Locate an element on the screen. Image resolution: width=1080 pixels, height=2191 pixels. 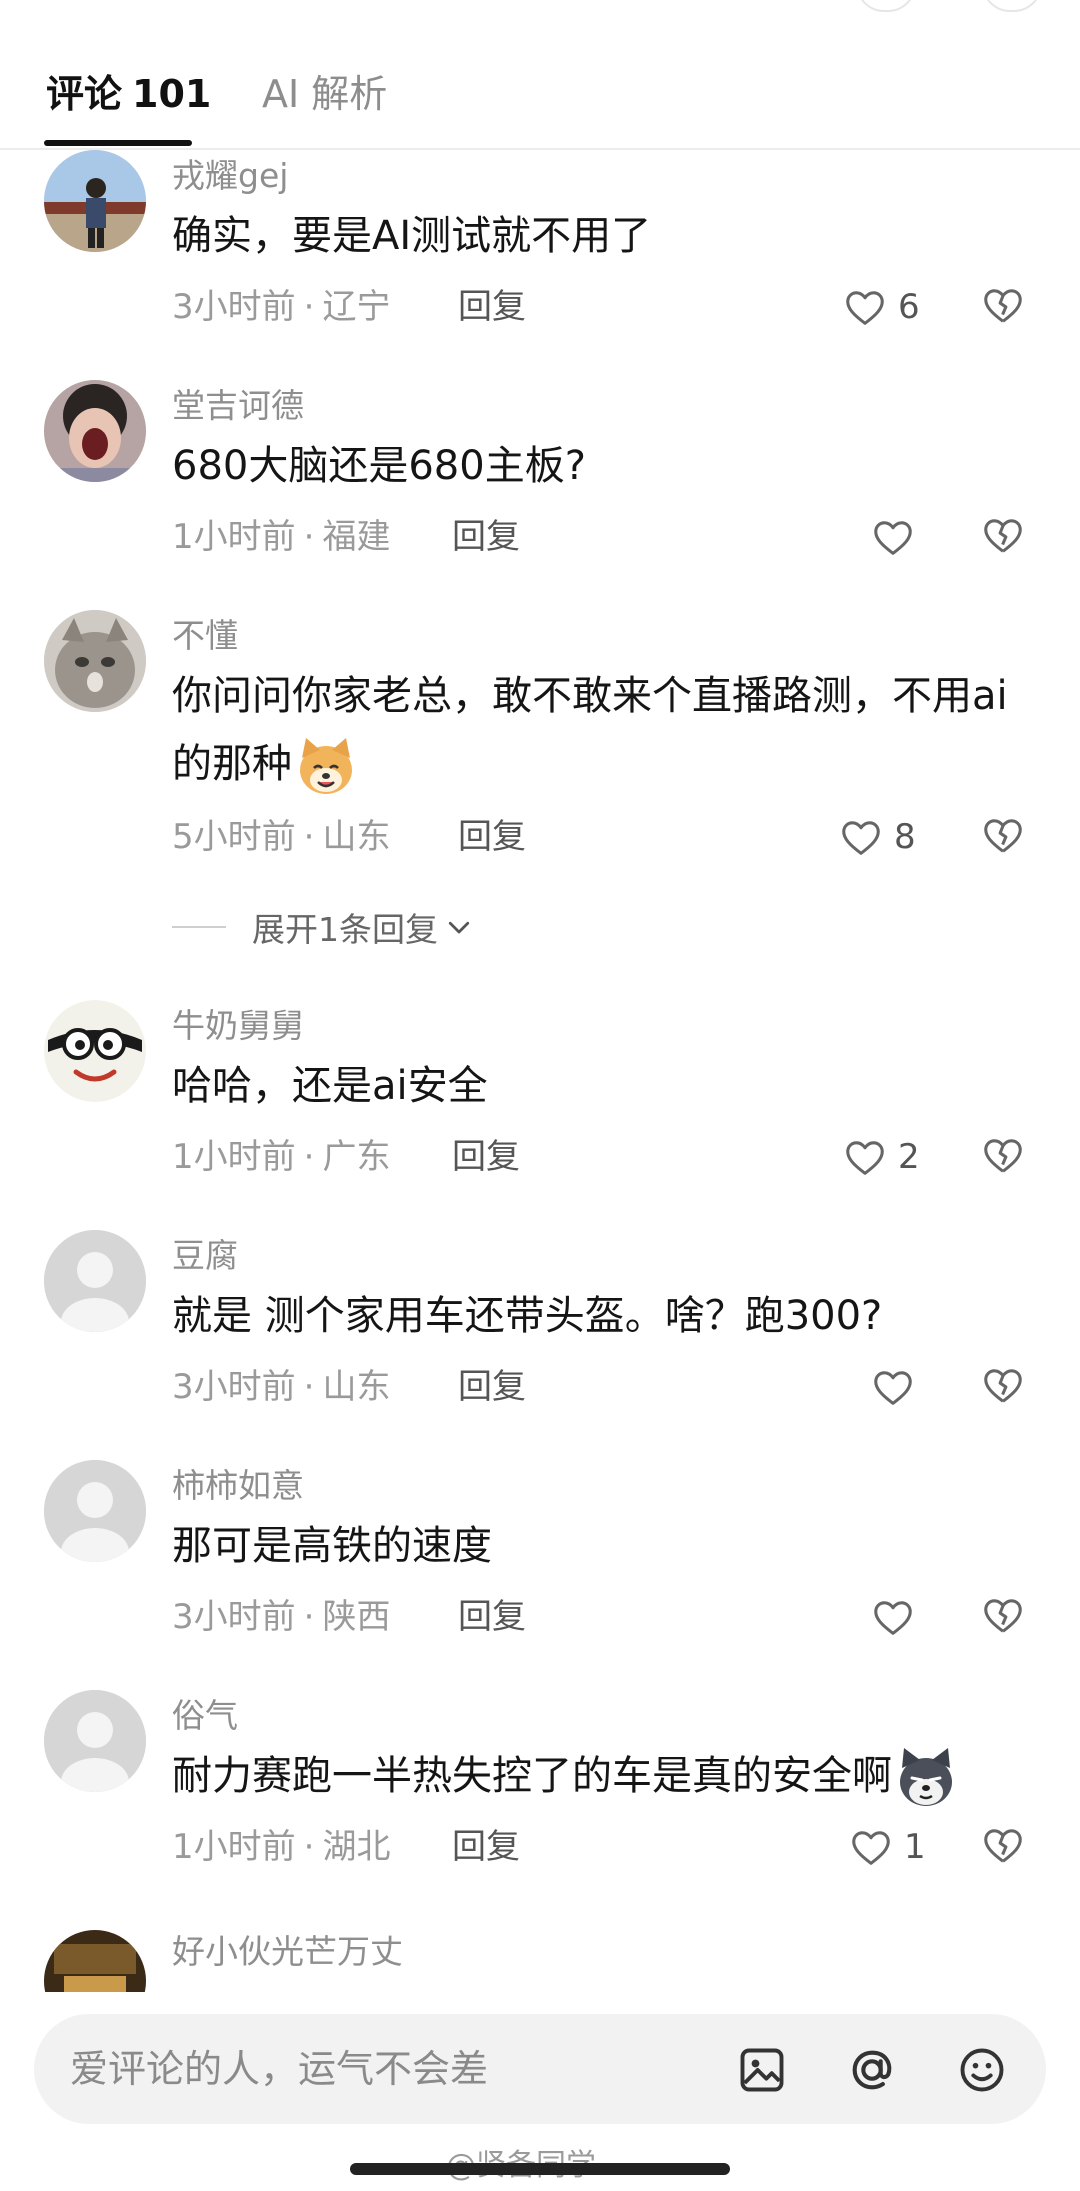
comment-location: 广东 is located at coordinates (356, 1157).